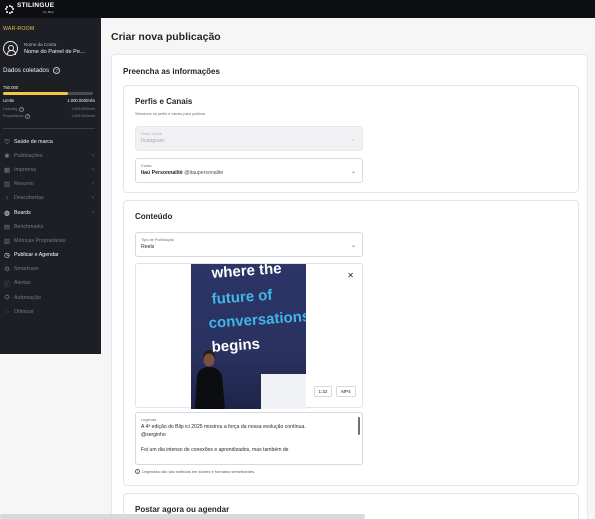 The image size is (595, 519). I want to click on sidebar-item-label: Saúde de marca, so click(33, 141).